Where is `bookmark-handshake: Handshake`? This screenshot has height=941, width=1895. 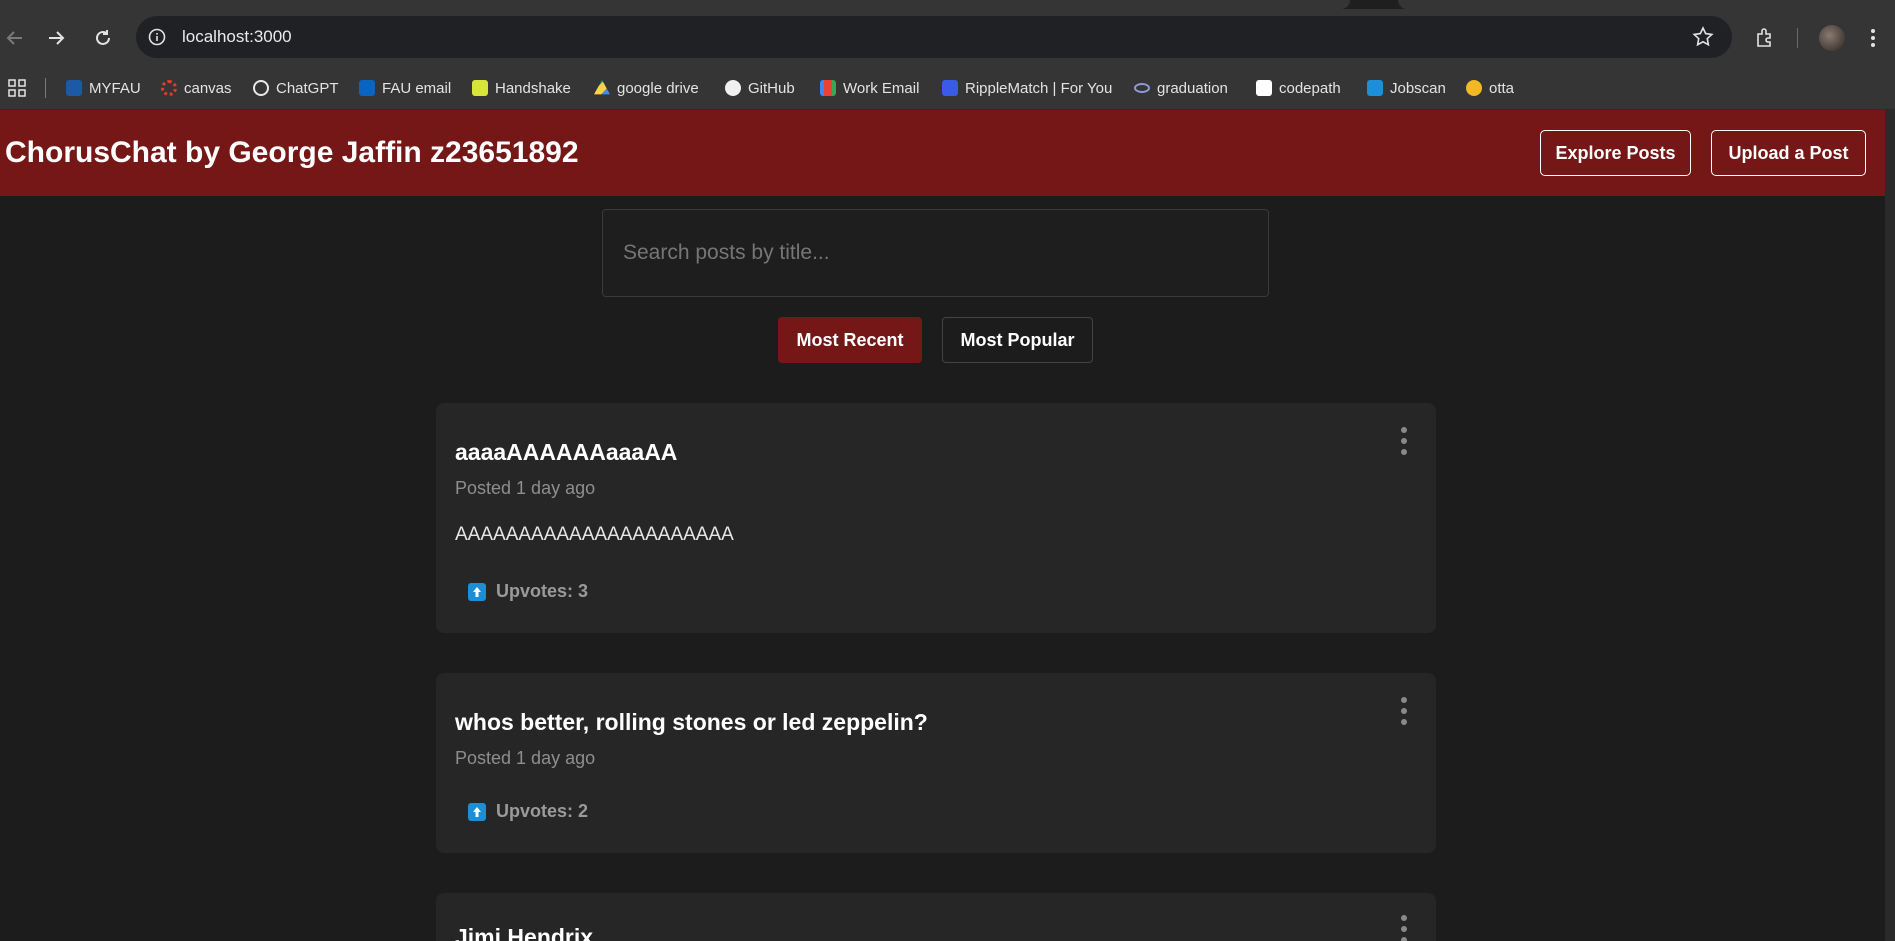 bookmark-handshake: Handshake is located at coordinates (521, 88).